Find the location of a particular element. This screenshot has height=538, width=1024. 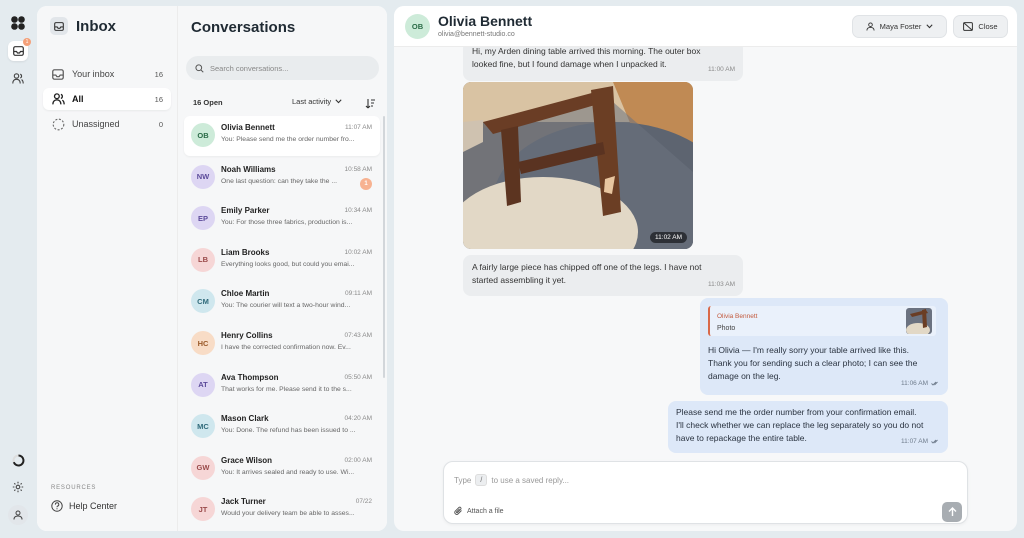

avatar: GW is located at coordinates (203, 467).